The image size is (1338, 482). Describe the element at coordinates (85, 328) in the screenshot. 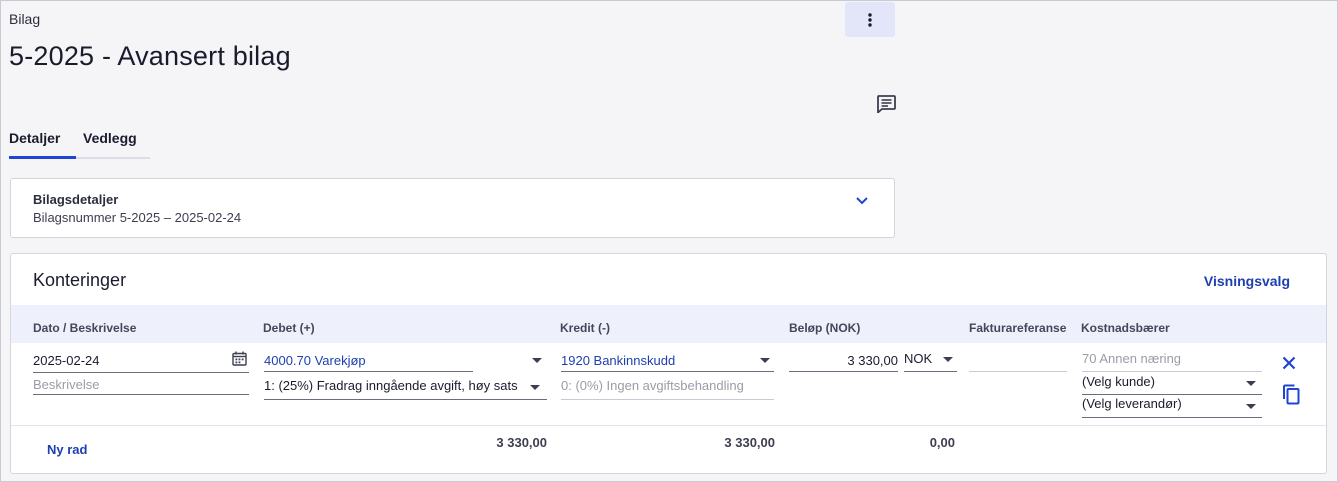

I see `col-date: Dato / Beskrivelse` at that location.